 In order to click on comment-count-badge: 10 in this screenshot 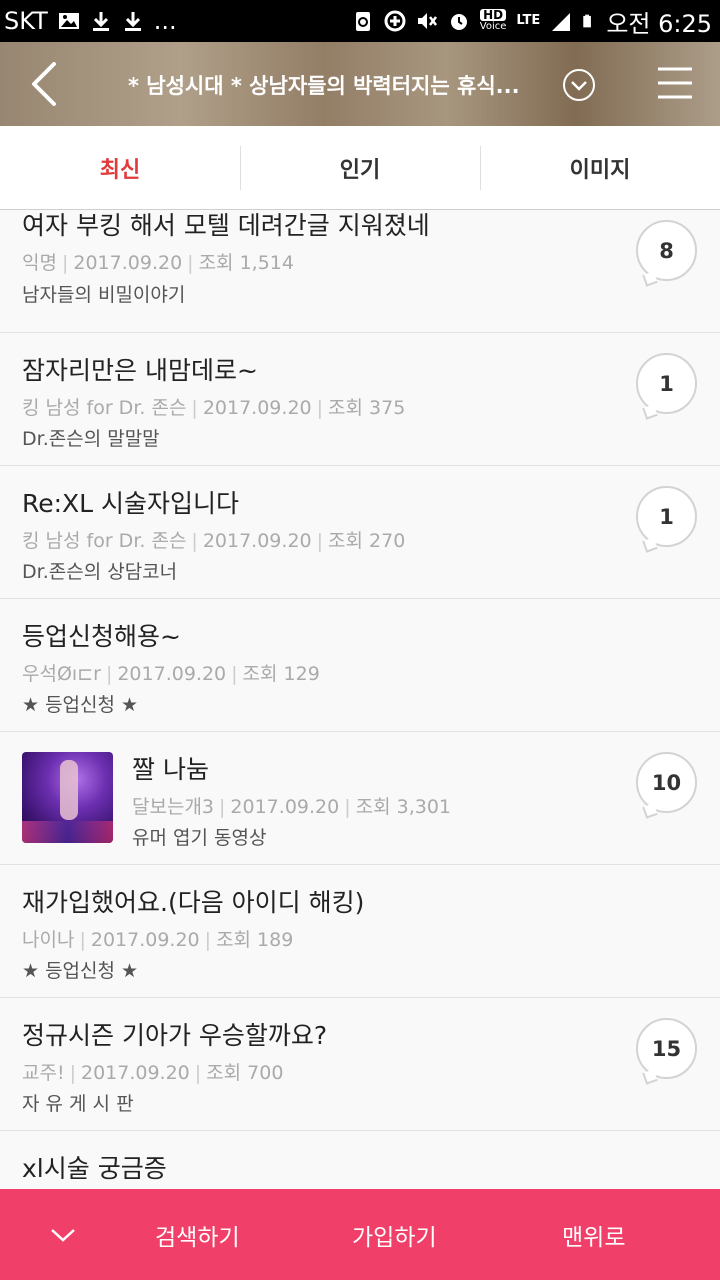, I will do `click(666, 782)`.